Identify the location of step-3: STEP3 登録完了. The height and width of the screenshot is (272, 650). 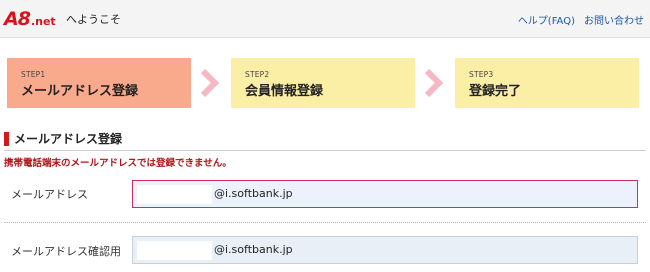
(547, 83).